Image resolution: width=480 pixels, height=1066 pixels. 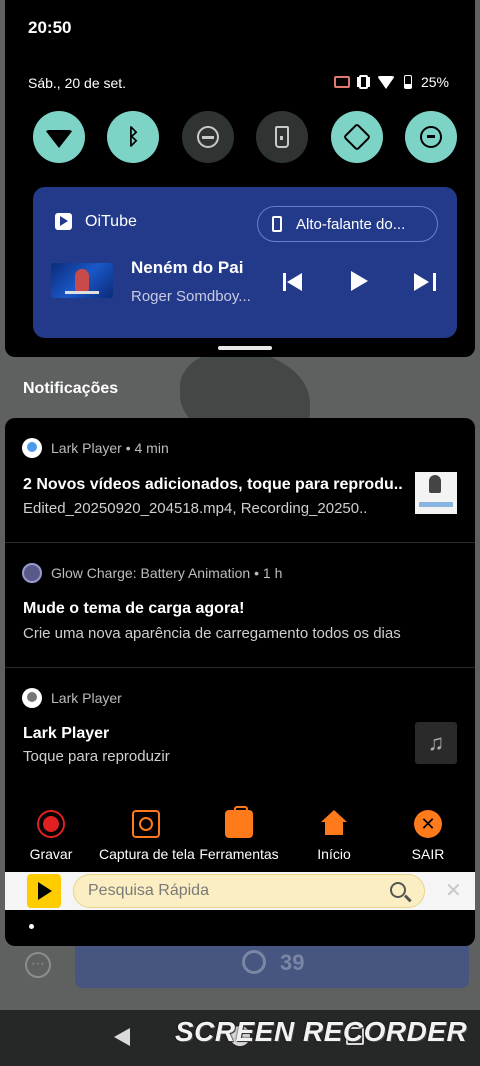 I want to click on home-button: Início, so click(x=334, y=836).